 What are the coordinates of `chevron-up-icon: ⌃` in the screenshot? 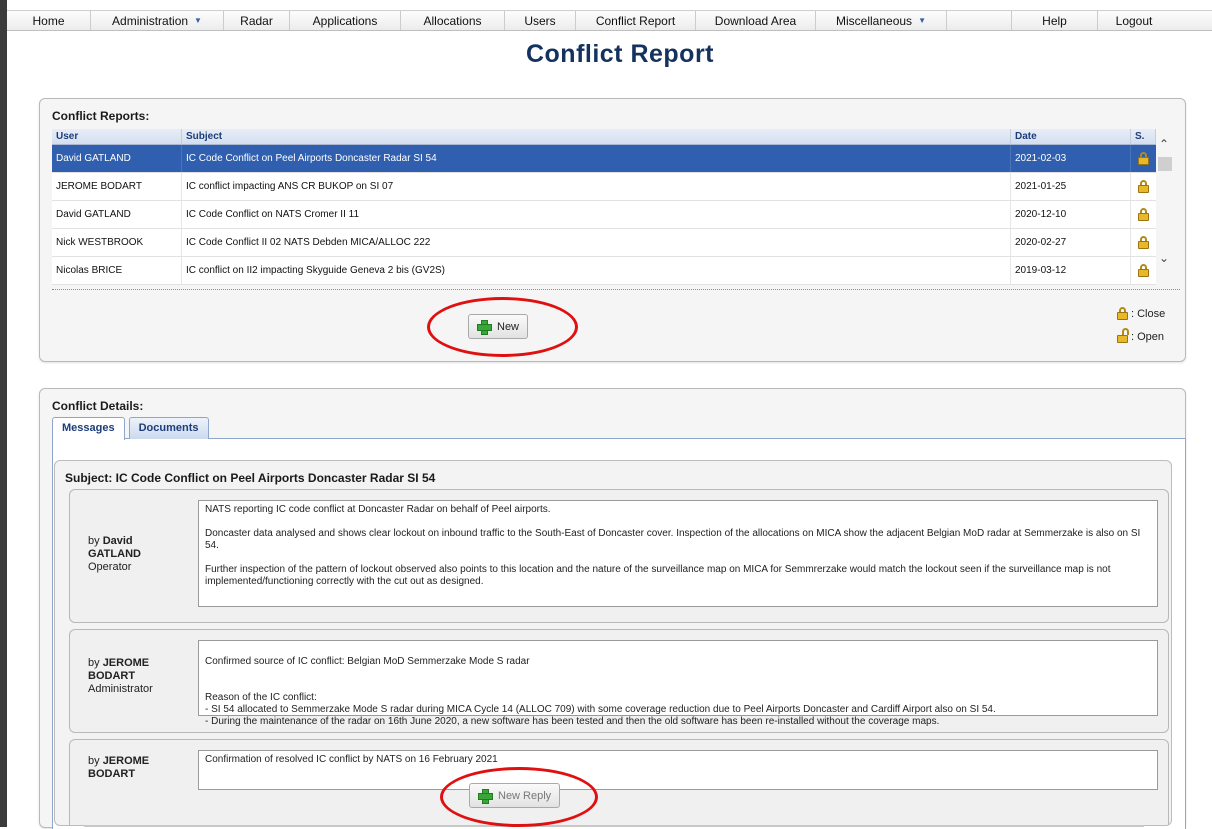 It's located at (1164, 144).